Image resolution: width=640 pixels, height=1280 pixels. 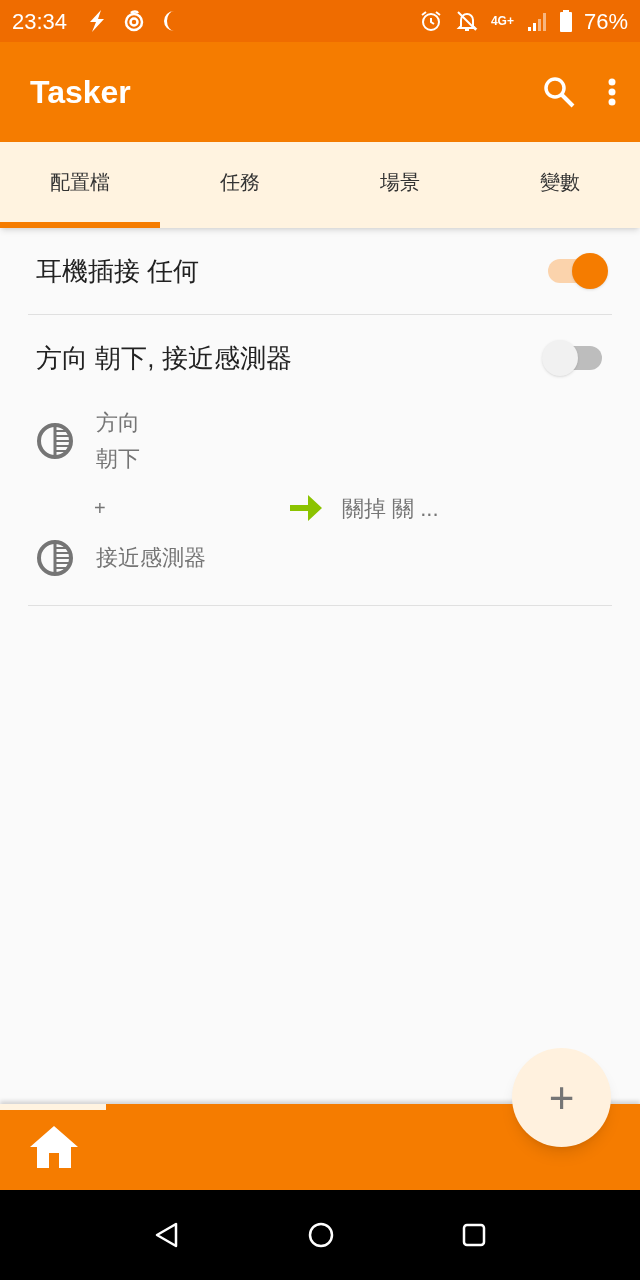 What do you see at coordinates (559, 92) in the screenshot?
I see `search-icon` at bounding box center [559, 92].